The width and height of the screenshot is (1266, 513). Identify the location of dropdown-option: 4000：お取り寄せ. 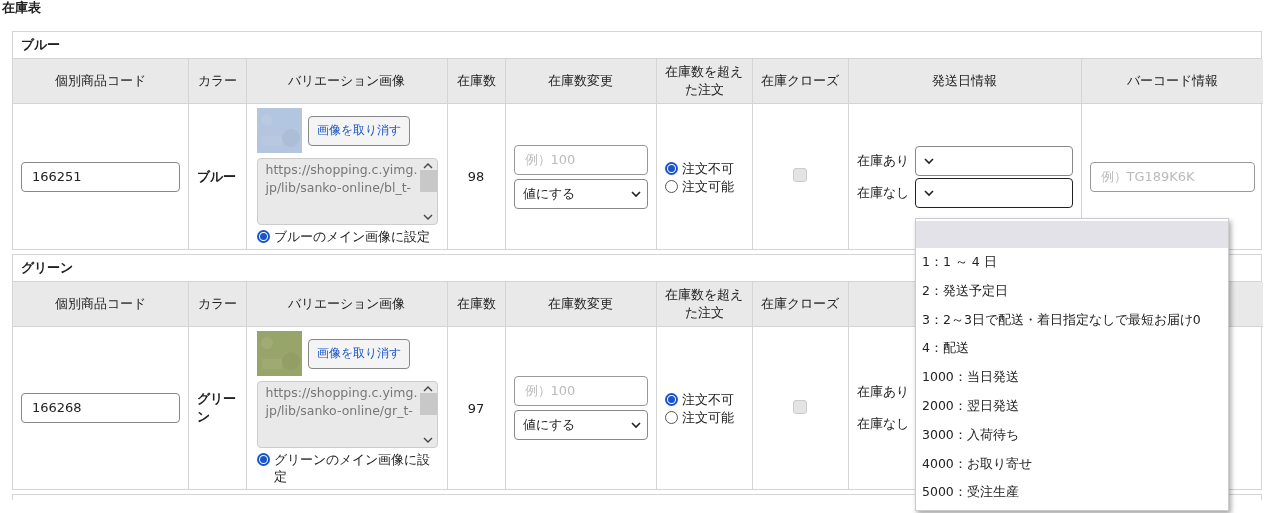
(1072, 464).